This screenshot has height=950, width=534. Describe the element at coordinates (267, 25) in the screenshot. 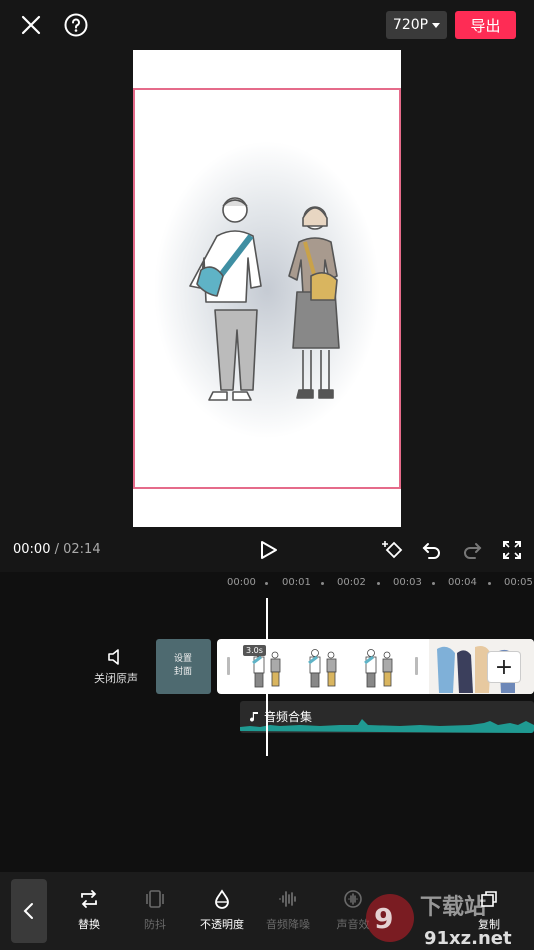

I see `top-bar: 720P 导出` at that location.